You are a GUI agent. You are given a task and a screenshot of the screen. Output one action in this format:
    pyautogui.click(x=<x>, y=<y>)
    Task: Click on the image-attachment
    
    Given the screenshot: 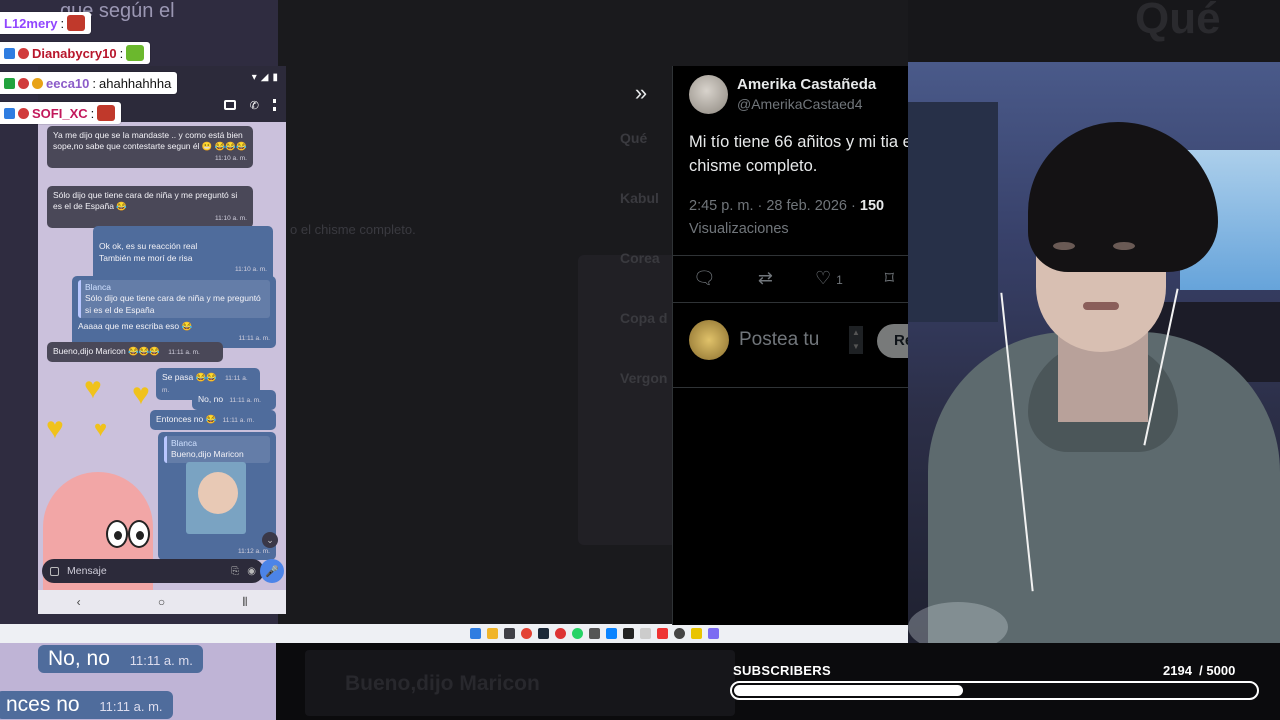 What is the action you would take?
    pyautogui.click(x=216, y=498)
    